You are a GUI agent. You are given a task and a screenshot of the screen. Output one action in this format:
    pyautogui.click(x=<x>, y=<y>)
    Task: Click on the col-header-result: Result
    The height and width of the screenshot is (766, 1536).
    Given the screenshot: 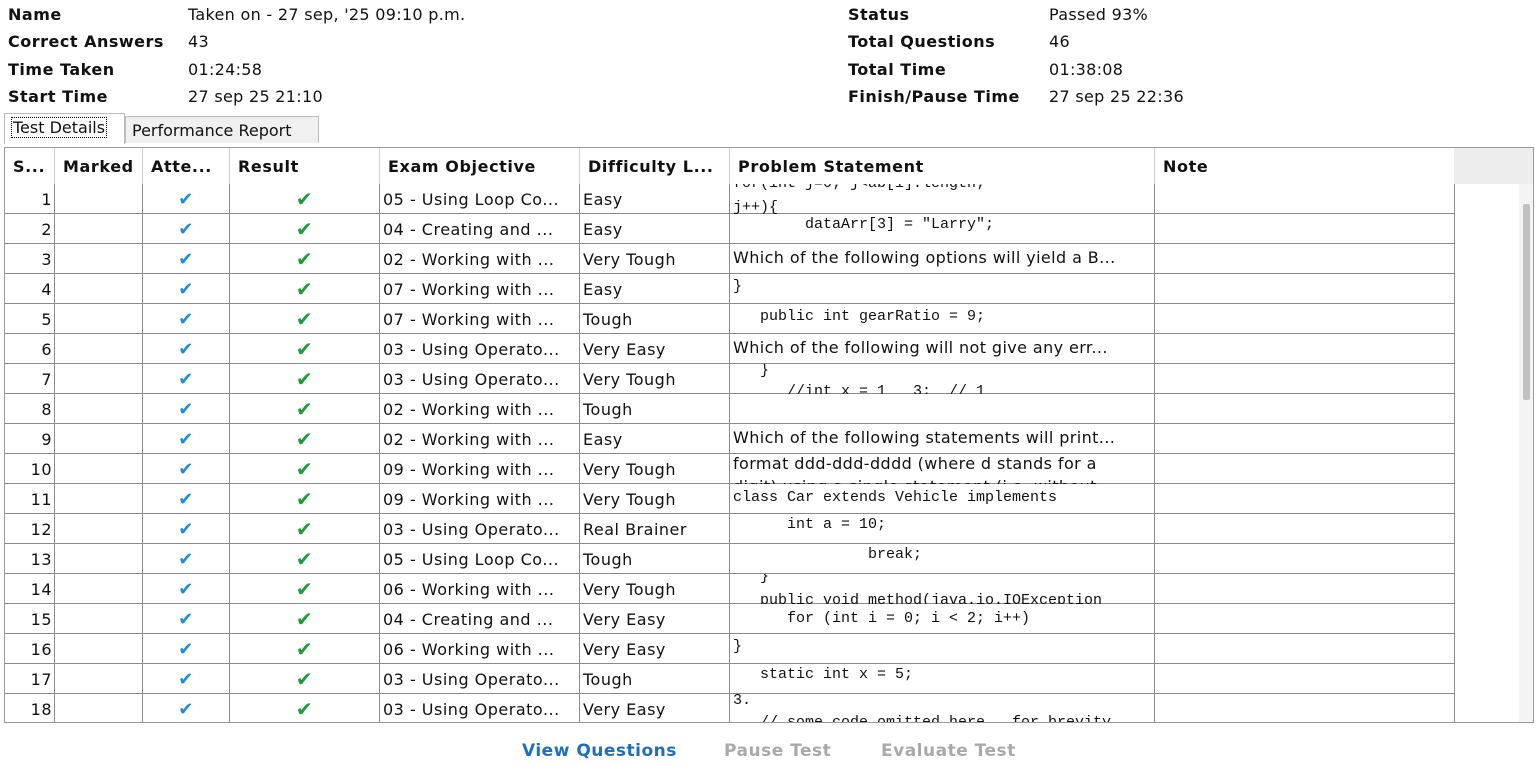 What is the action you would take?
    pyautogui.click(x=305, y=166)
    